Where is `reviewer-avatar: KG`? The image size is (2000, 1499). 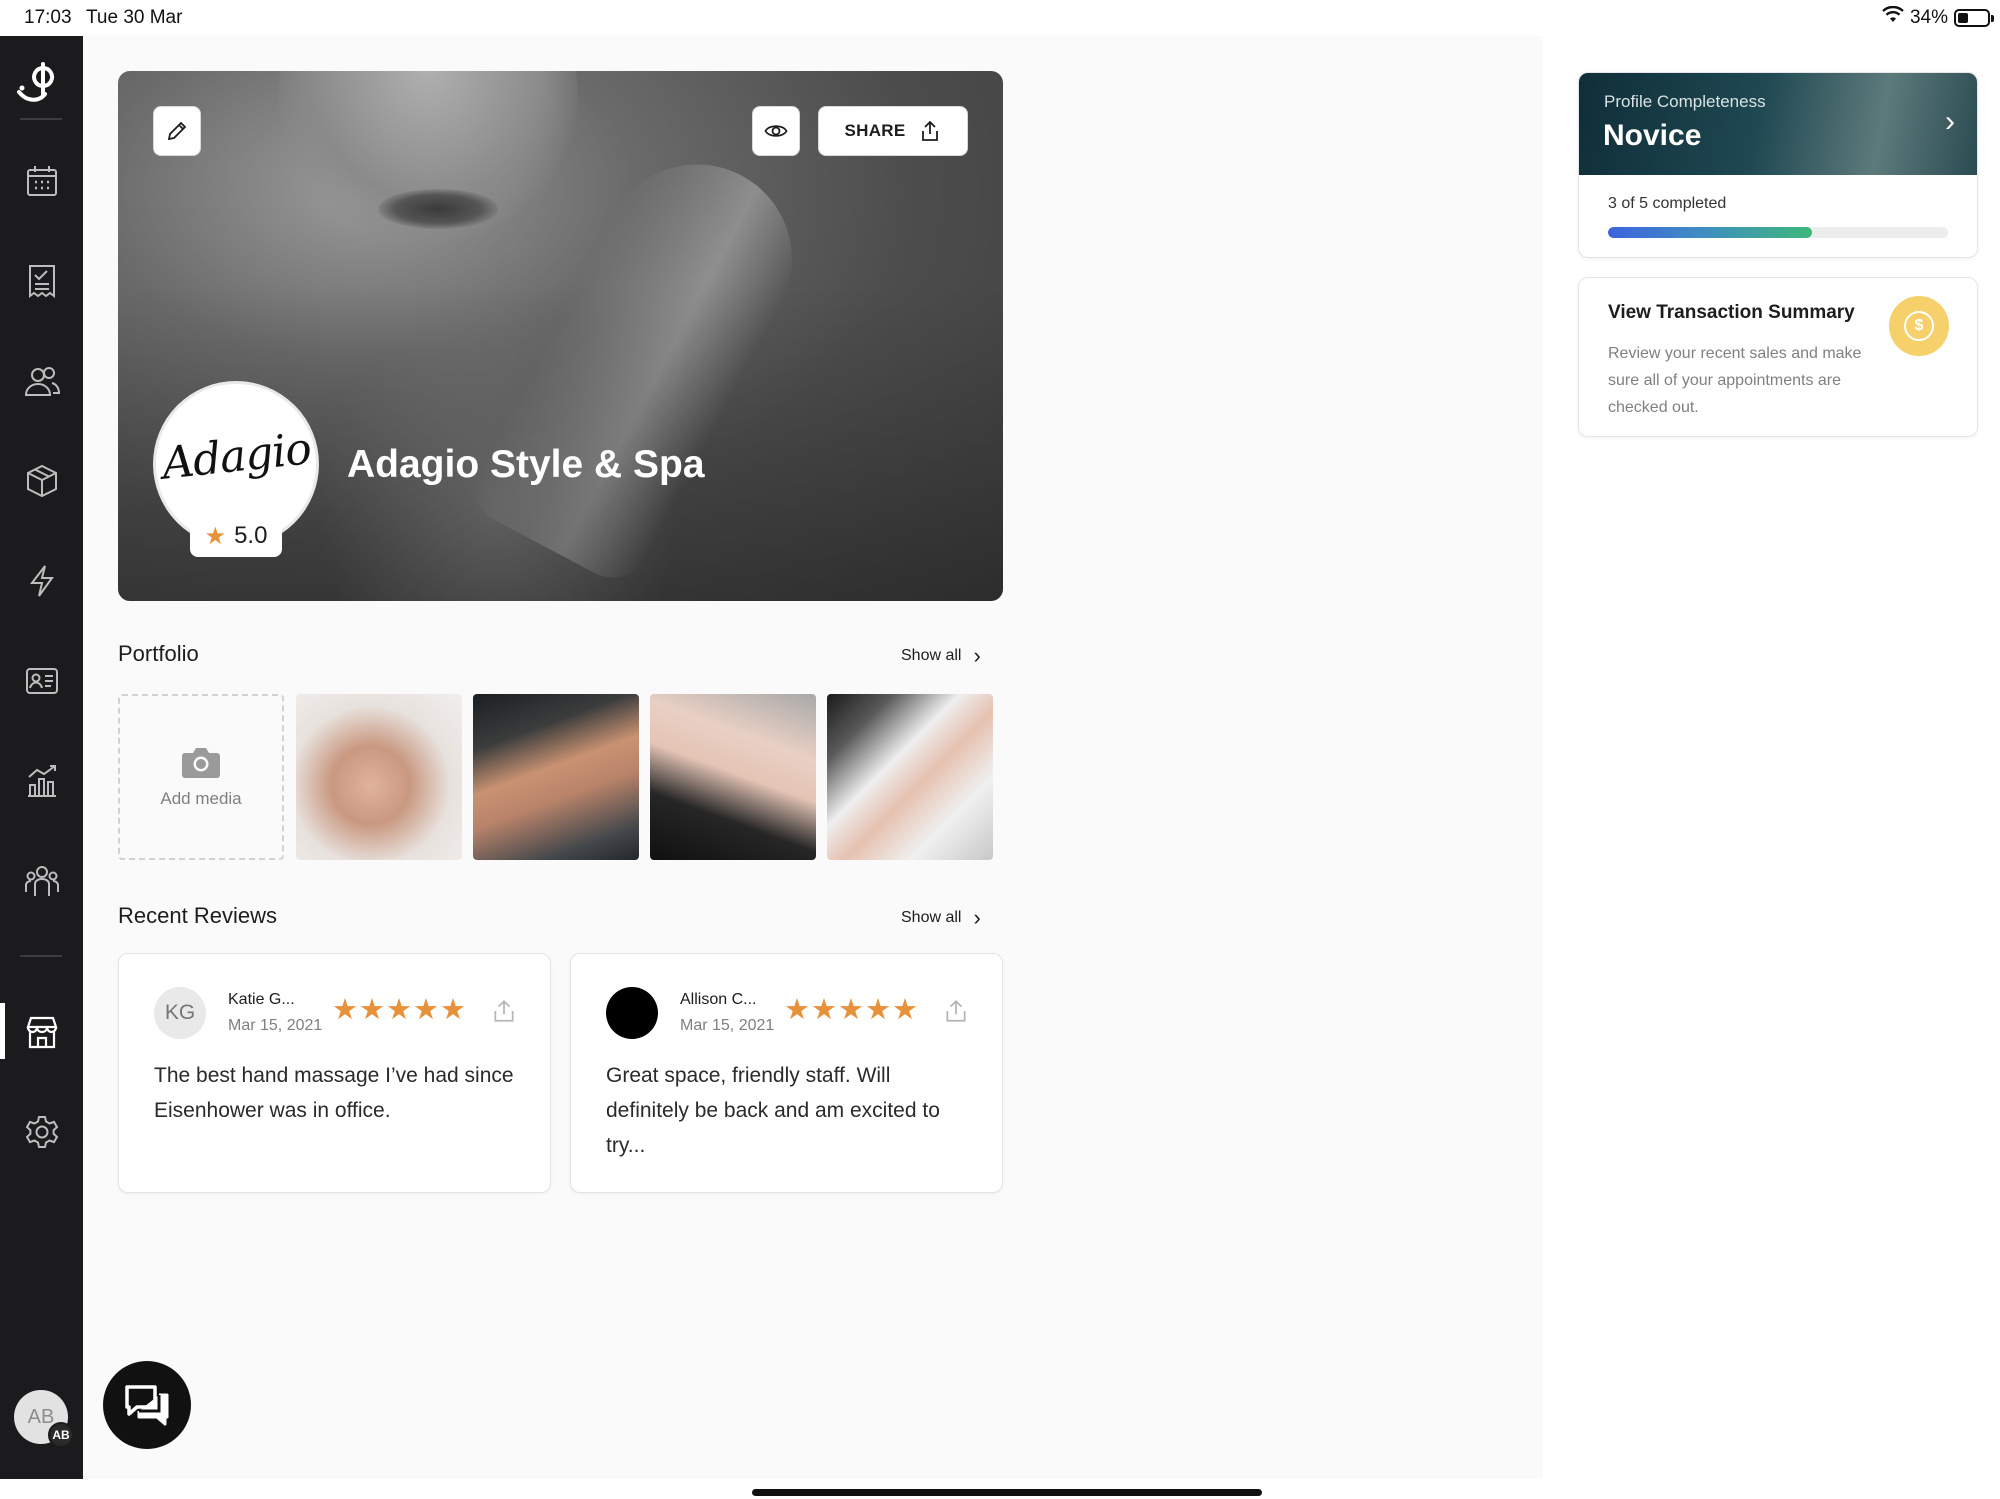
reviewer-avatar: KG is located at coordinates (180, 1013).